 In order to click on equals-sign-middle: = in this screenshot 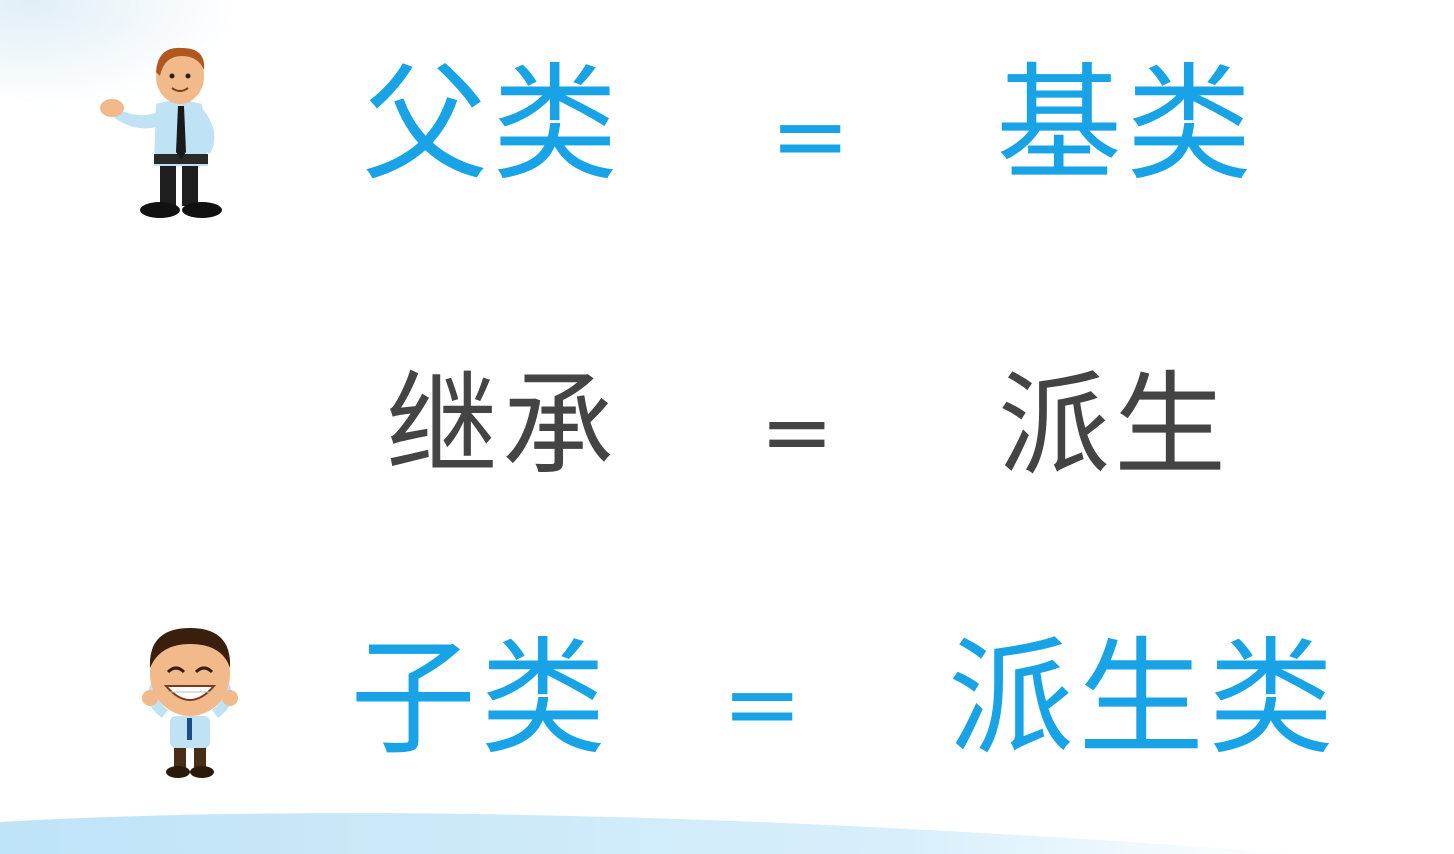, I will do `click(797, 431)`.